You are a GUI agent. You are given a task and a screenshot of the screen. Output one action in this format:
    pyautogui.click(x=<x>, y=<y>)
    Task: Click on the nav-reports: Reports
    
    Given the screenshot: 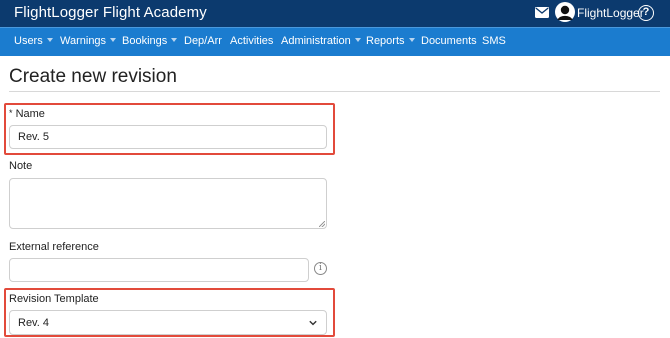 What is the action you would take?
    pyautogui.click(x=390, y=41)
    